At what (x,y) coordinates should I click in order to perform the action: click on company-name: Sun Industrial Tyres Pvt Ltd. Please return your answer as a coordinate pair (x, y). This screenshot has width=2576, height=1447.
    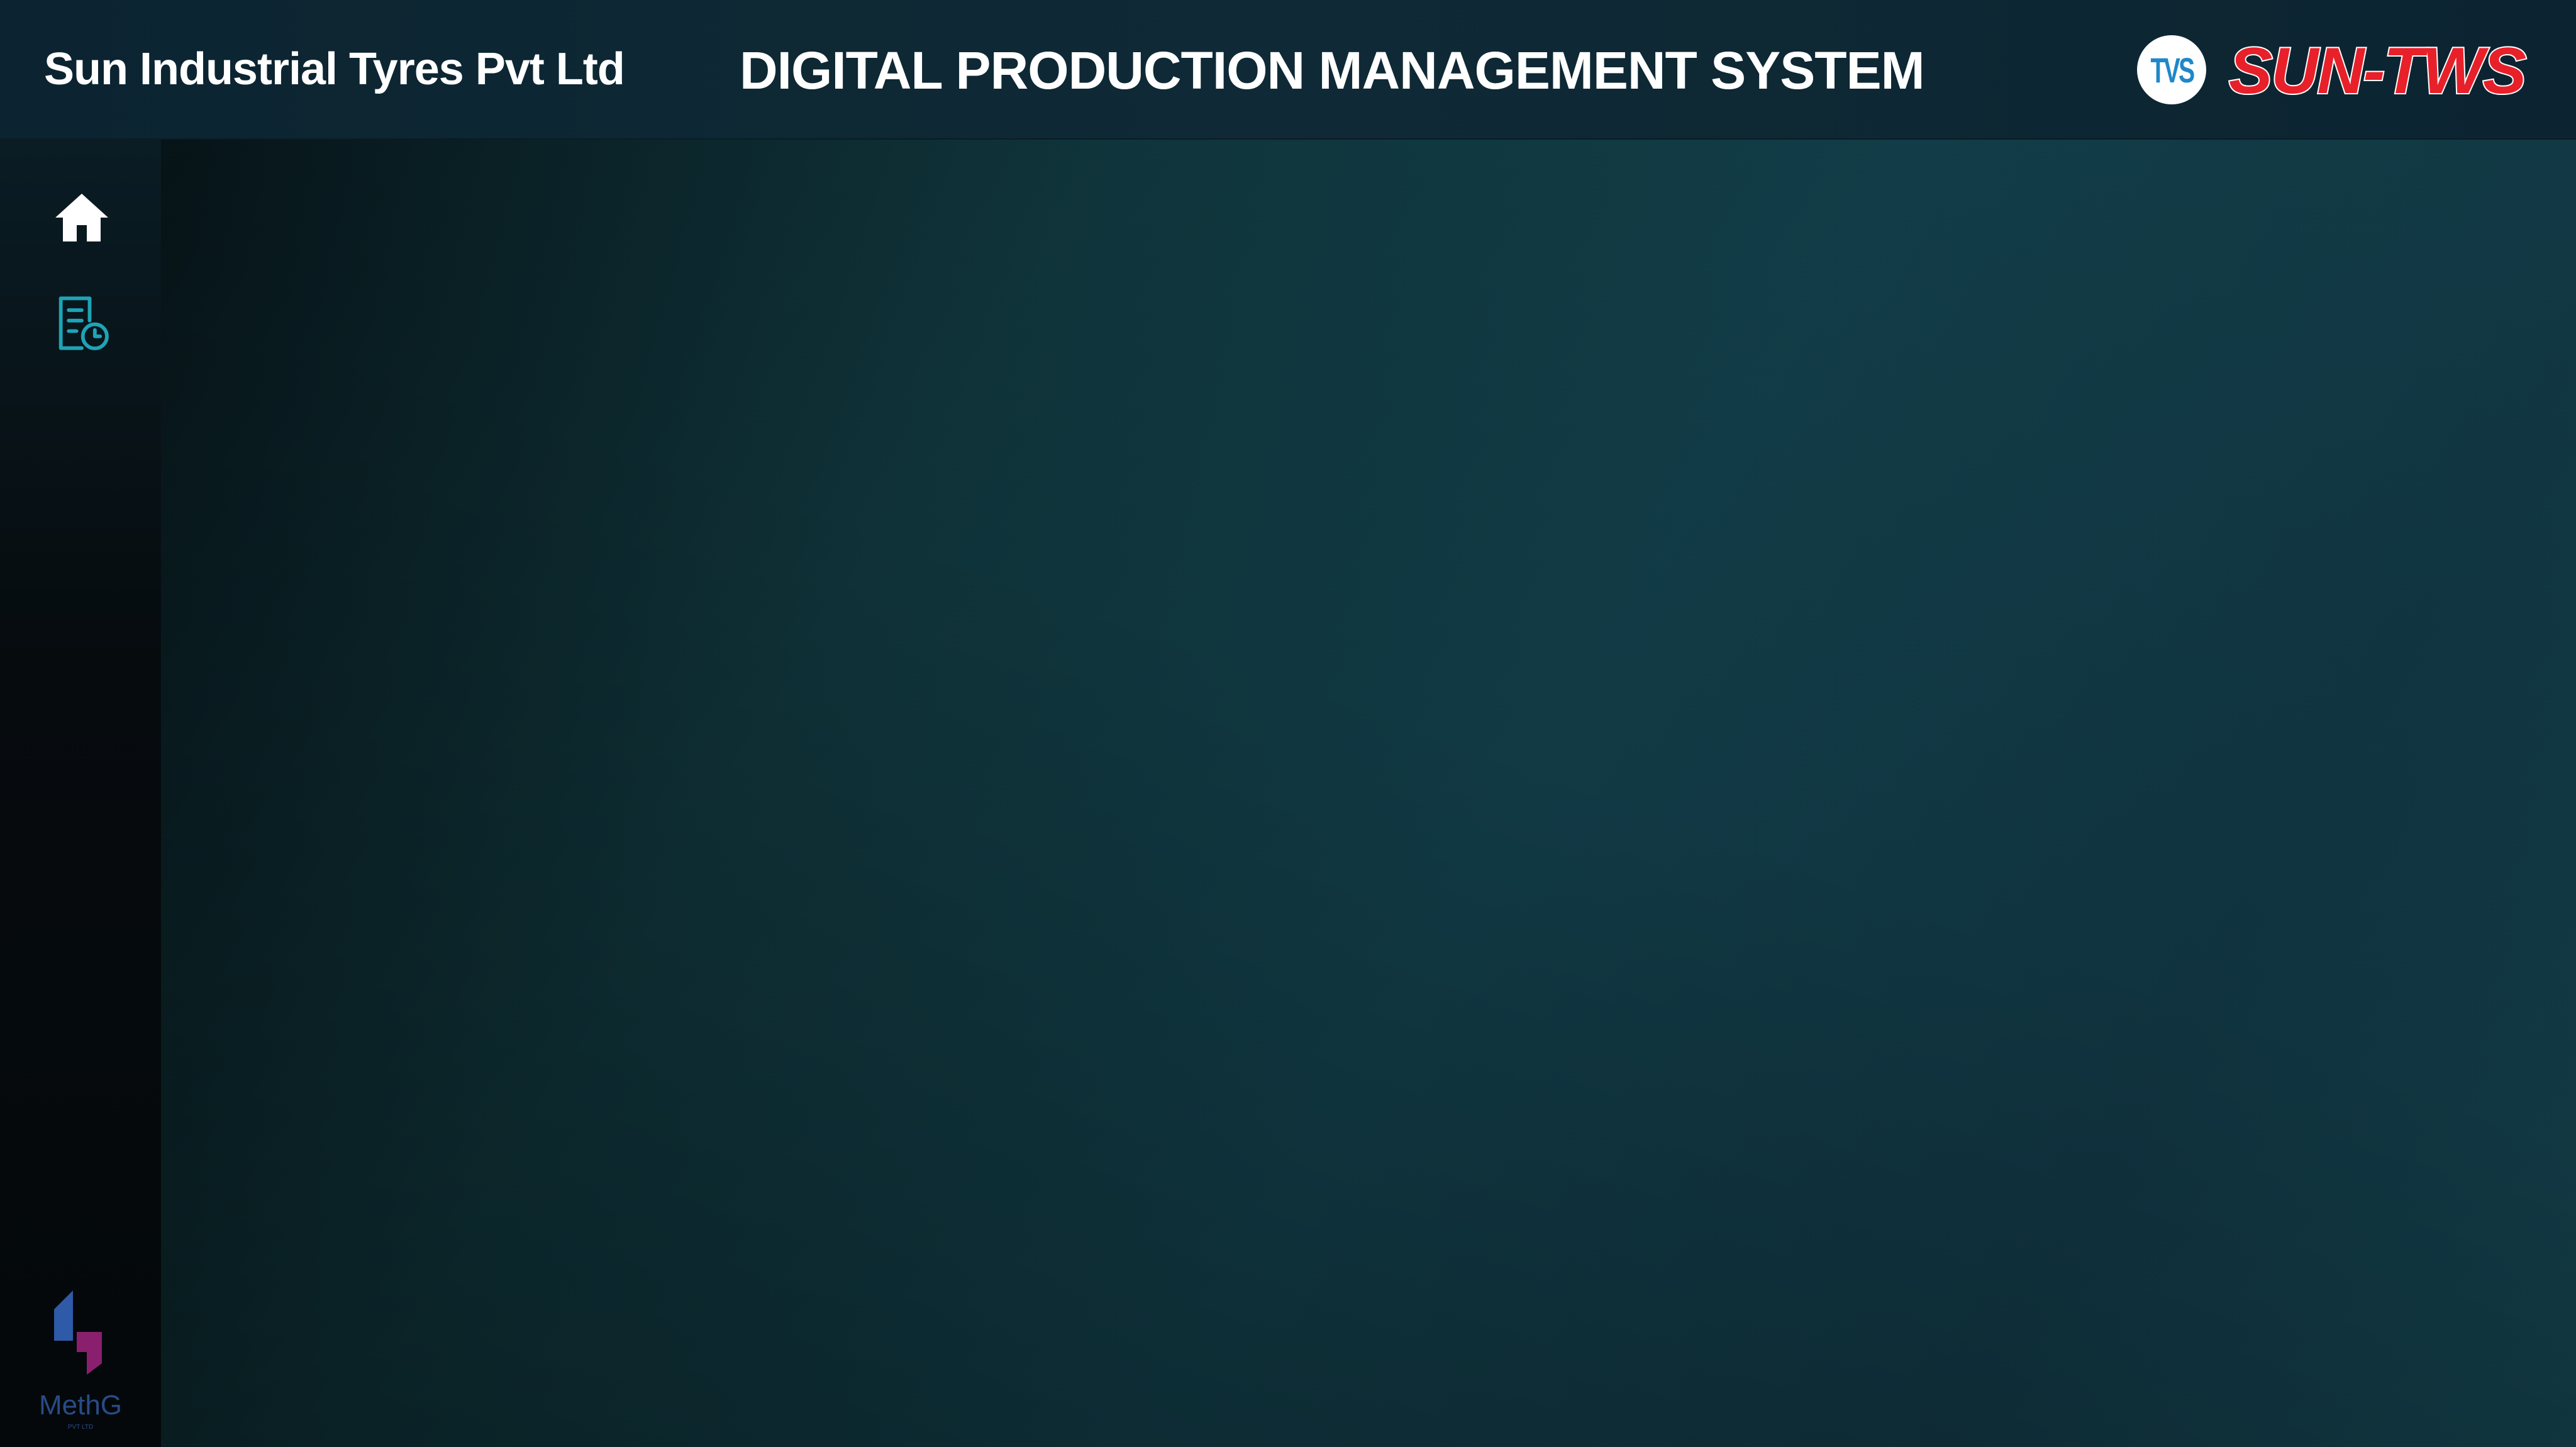
    Looking at the image, I should click on (334, 69).